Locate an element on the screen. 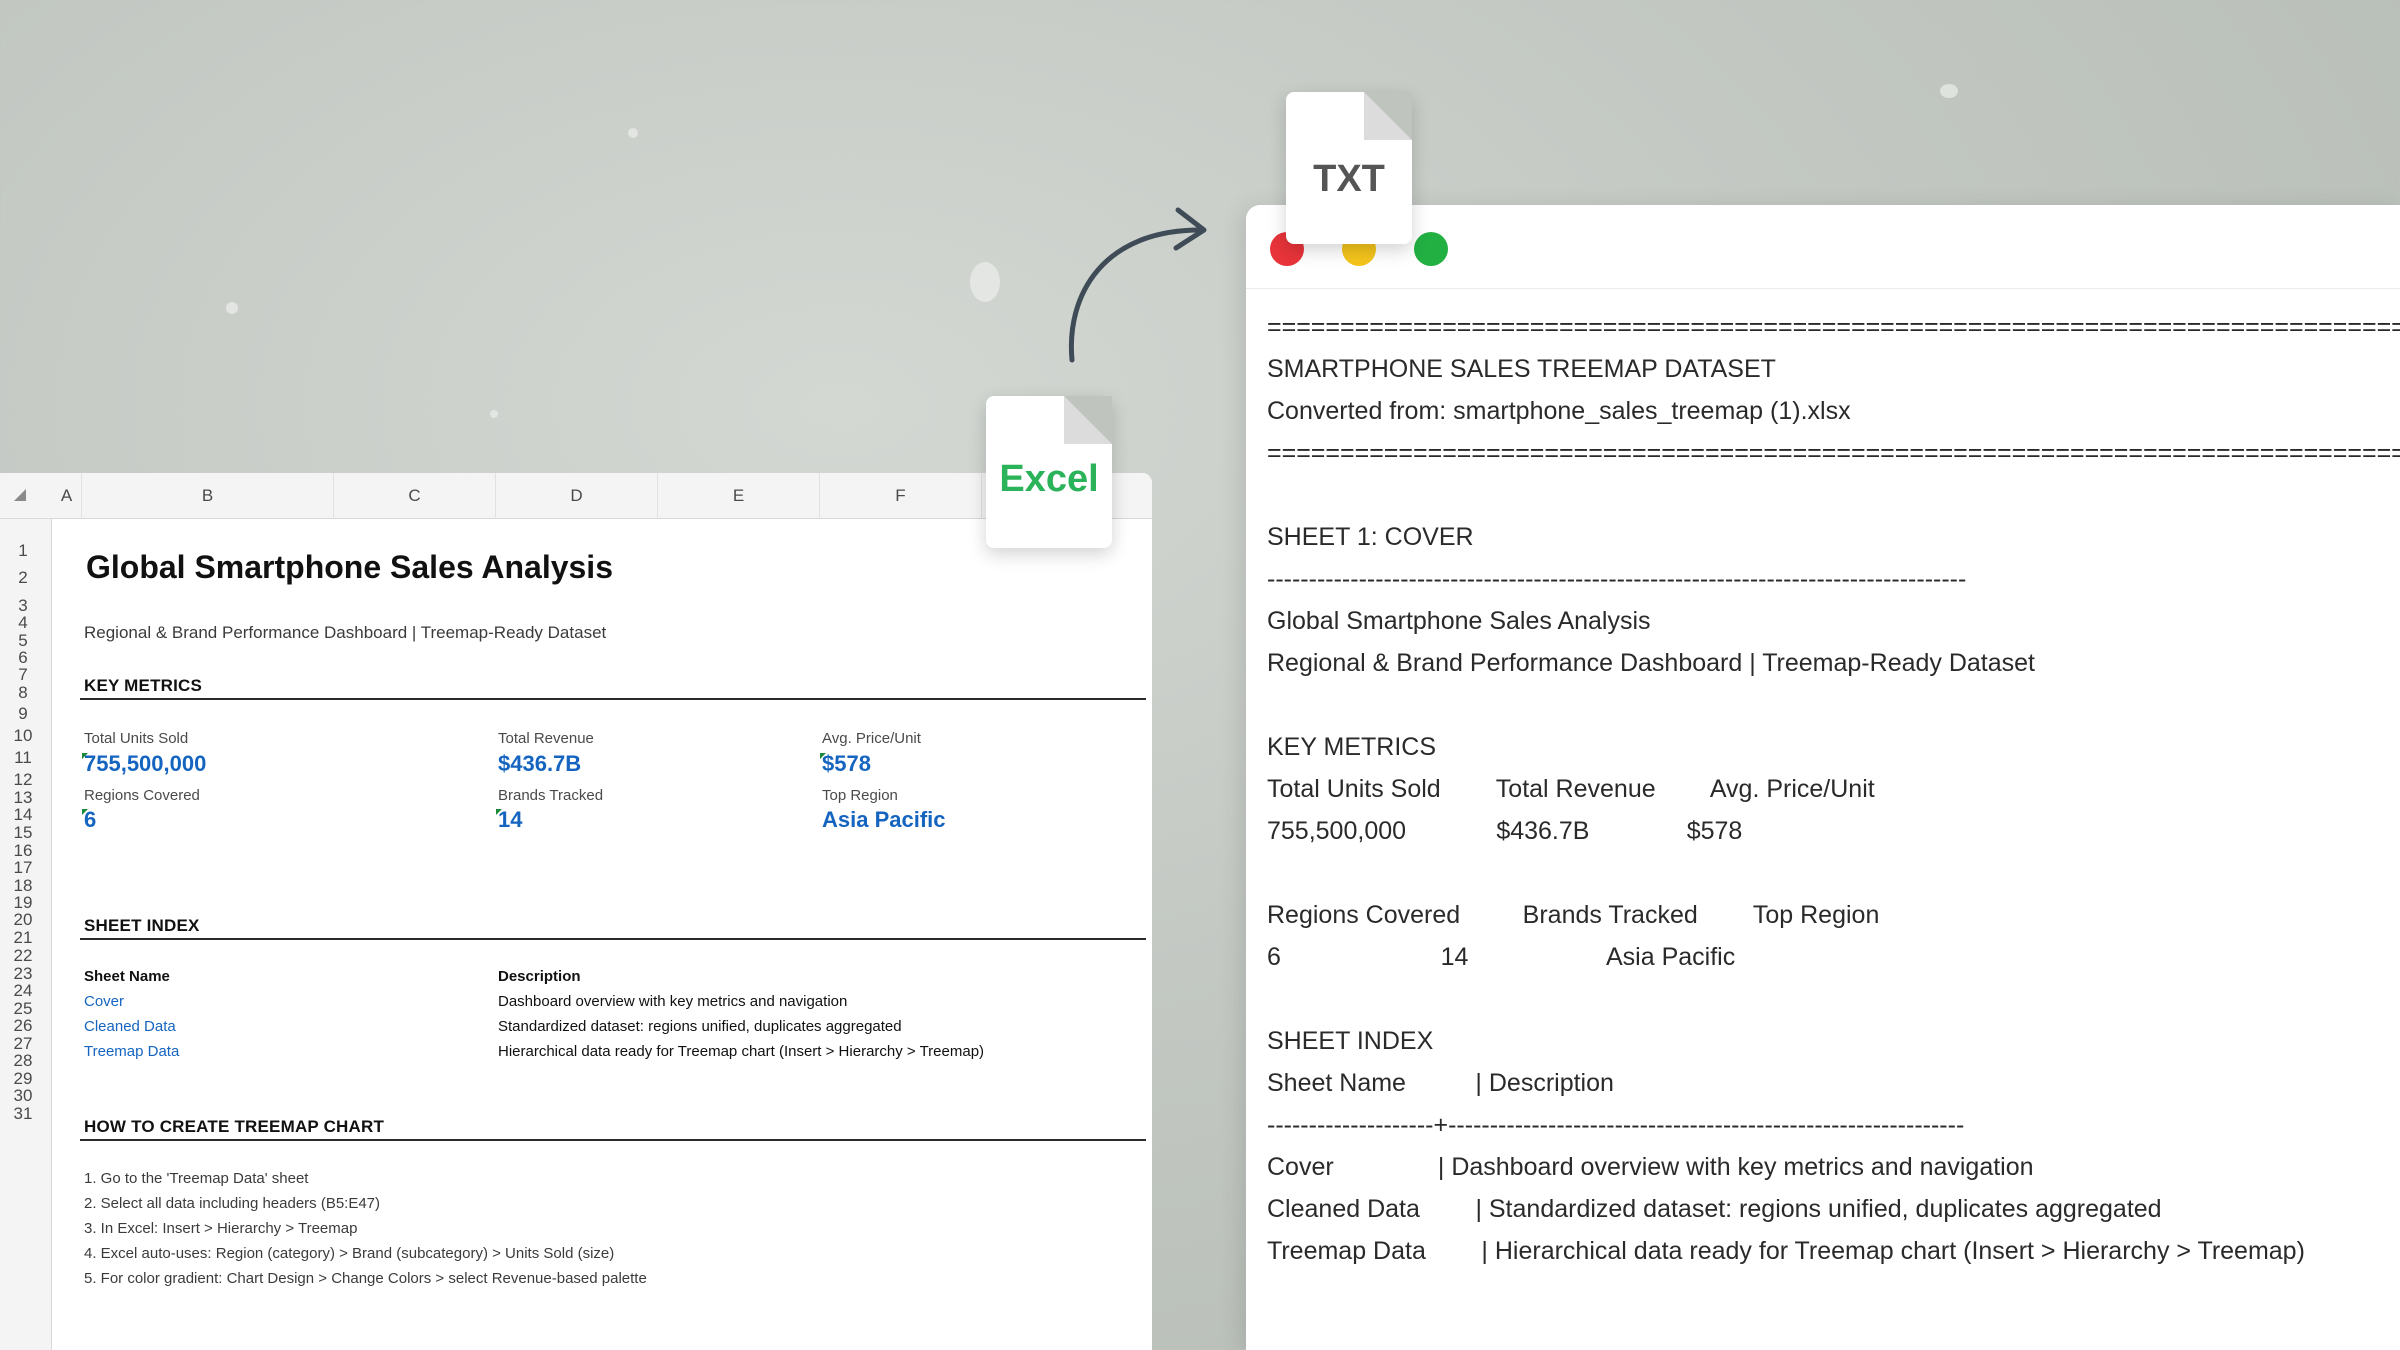 The width and height of the screenshot is (2400, 1350). column-header-bar: A B C D E F is located at coordinates (576, 496).